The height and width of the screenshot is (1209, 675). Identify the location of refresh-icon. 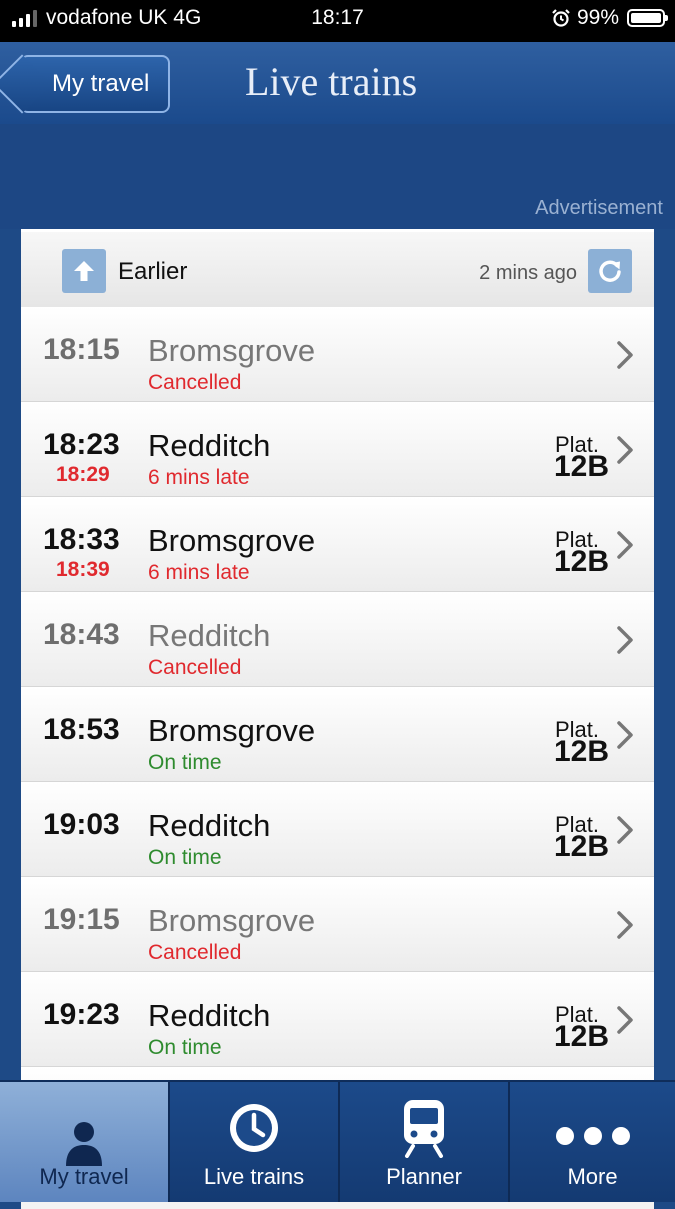
(610, 271).